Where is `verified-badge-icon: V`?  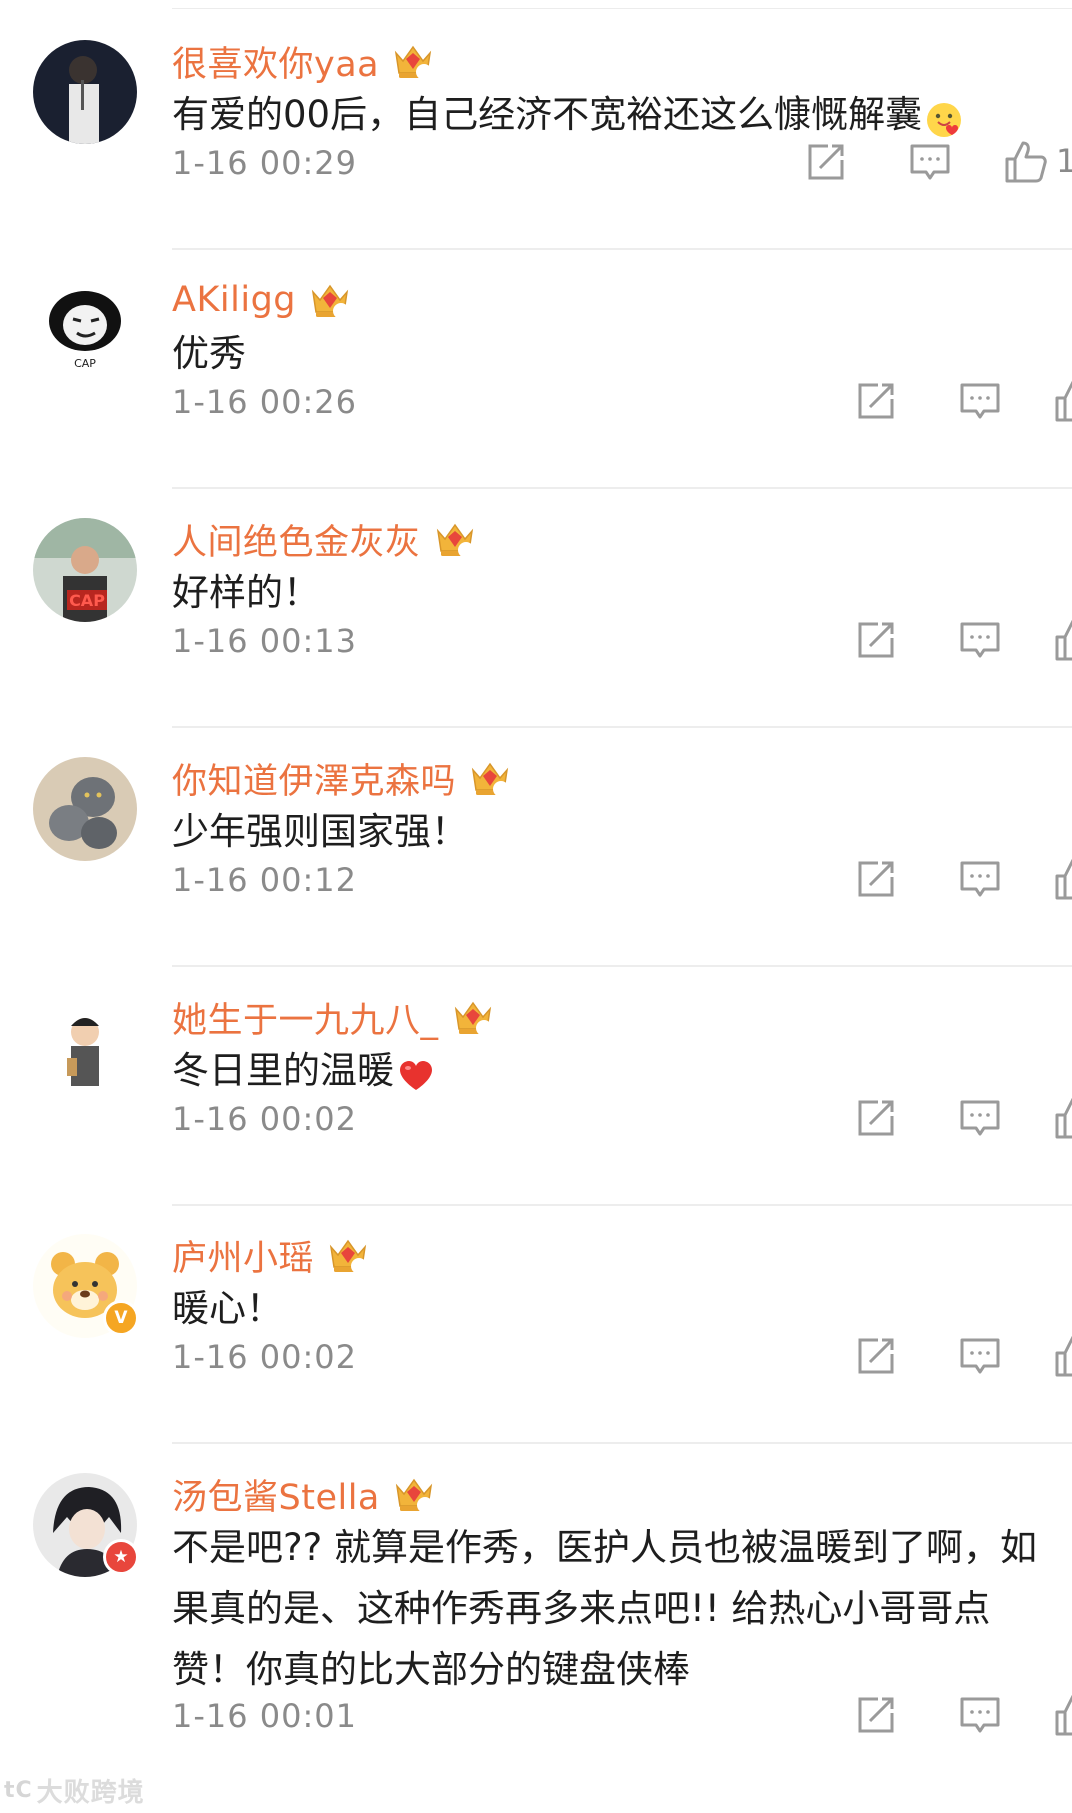
verified-badge-icon: V is located at coordinates (121, 1318).